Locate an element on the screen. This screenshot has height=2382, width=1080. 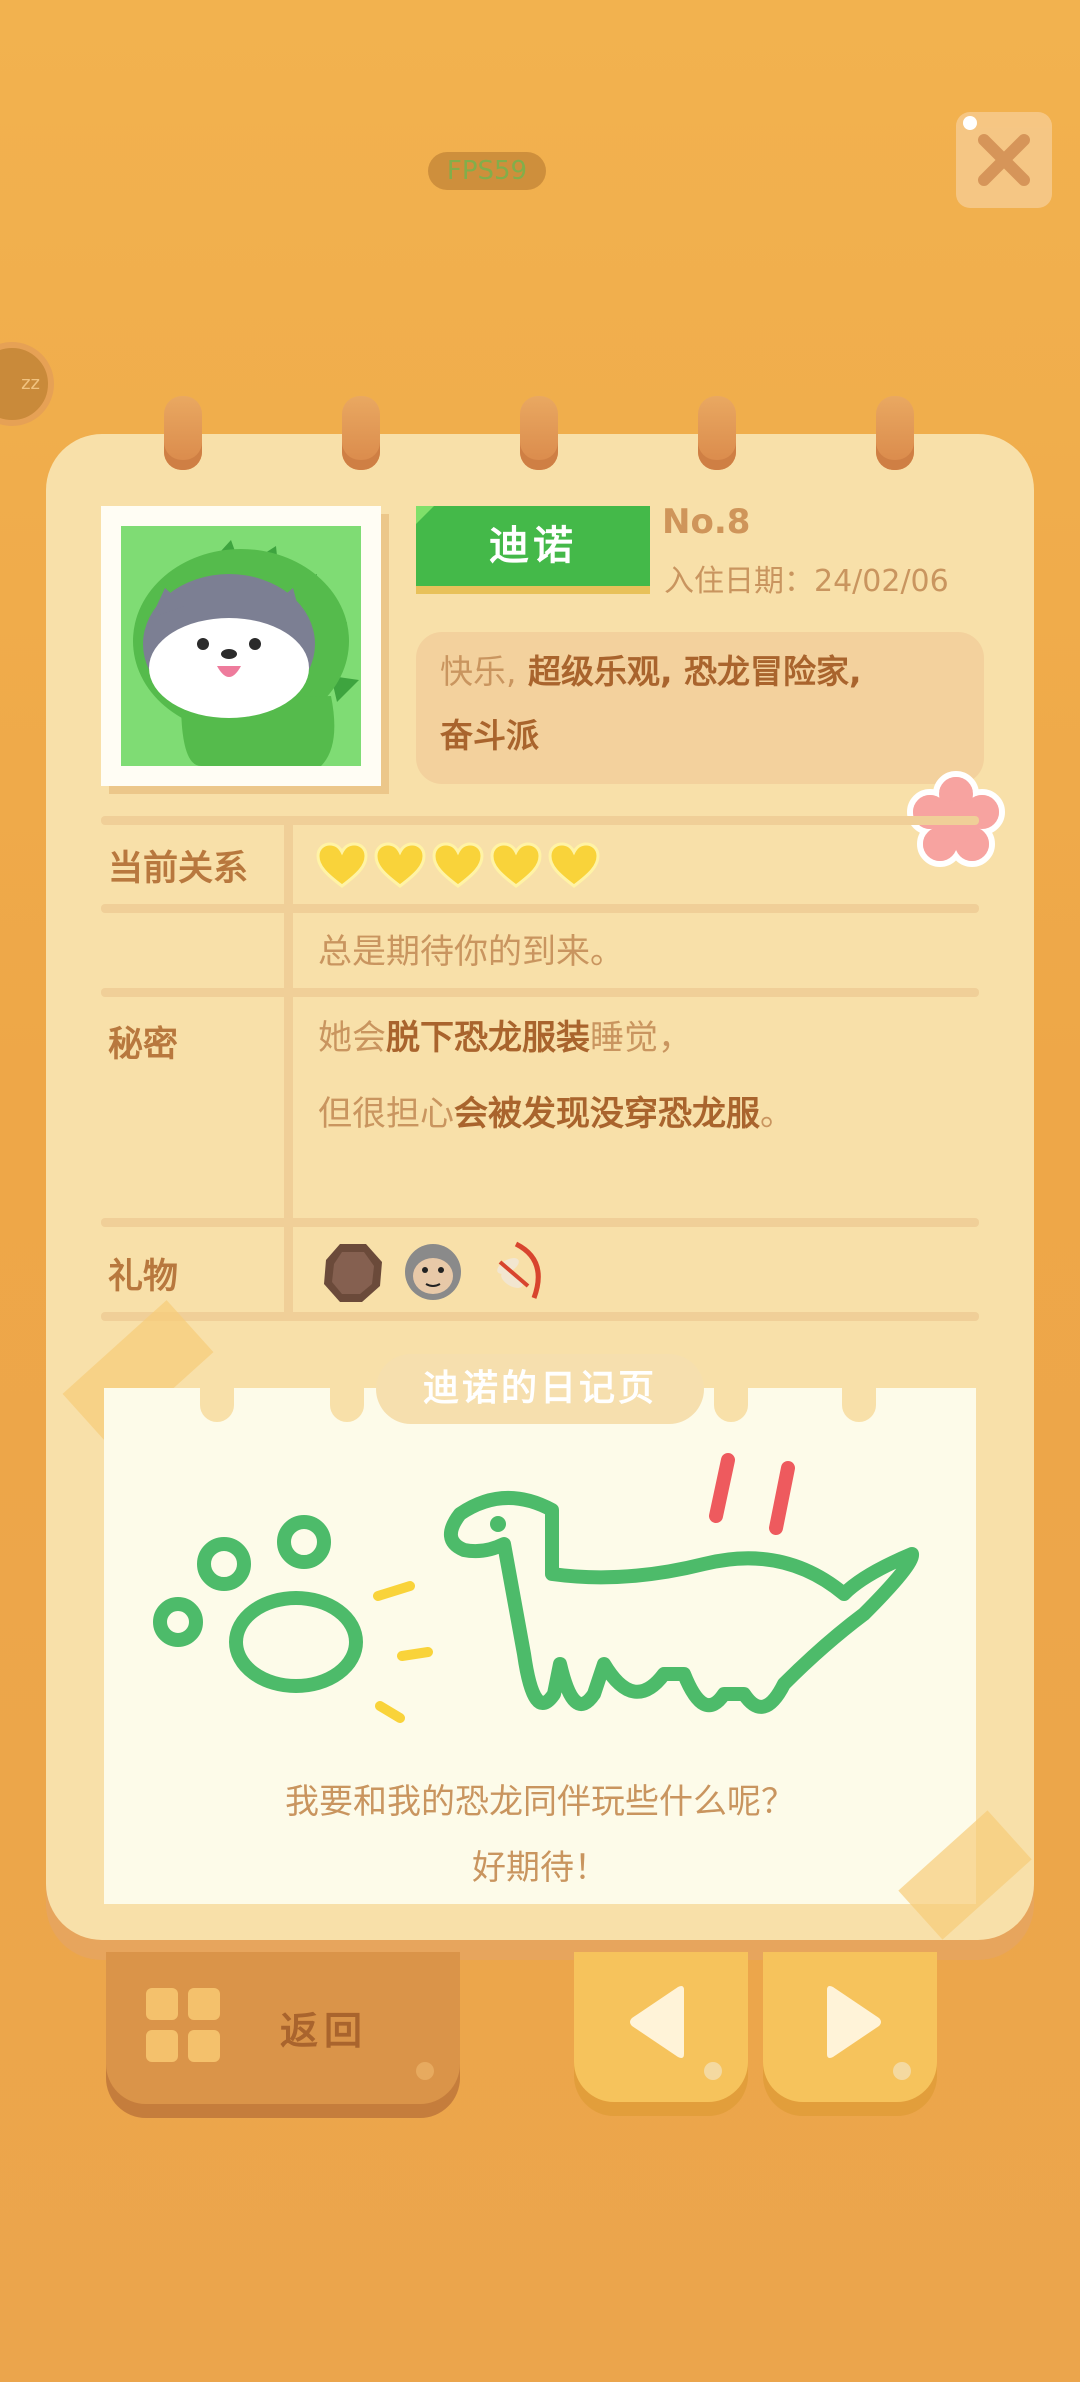
fps-counter: FPS59 is located at coordinates (487, 171).